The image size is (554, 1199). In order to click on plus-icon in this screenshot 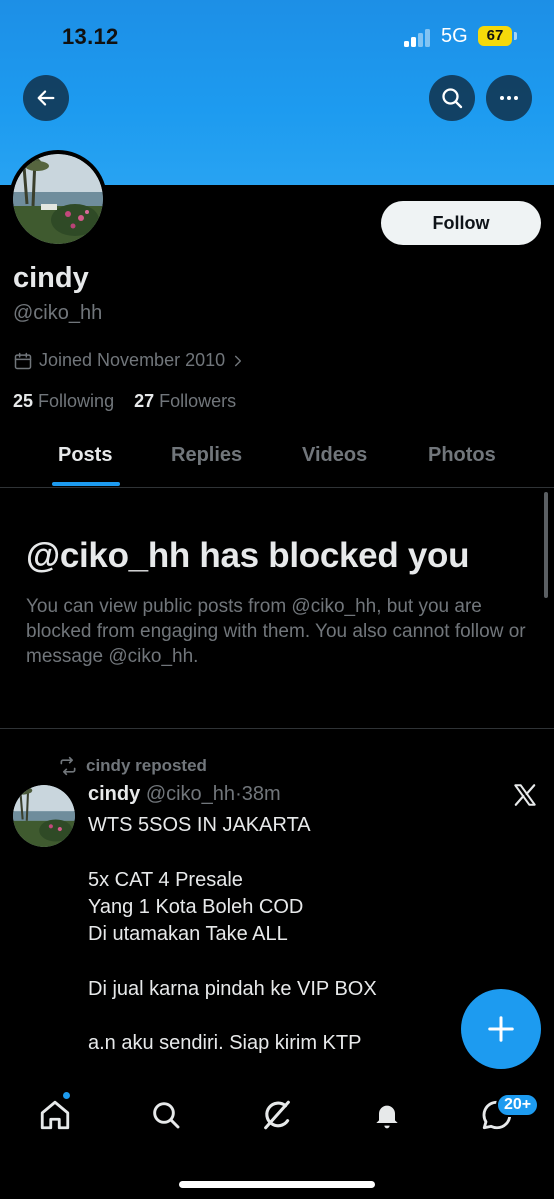, I will do `click(501, 1029)`.